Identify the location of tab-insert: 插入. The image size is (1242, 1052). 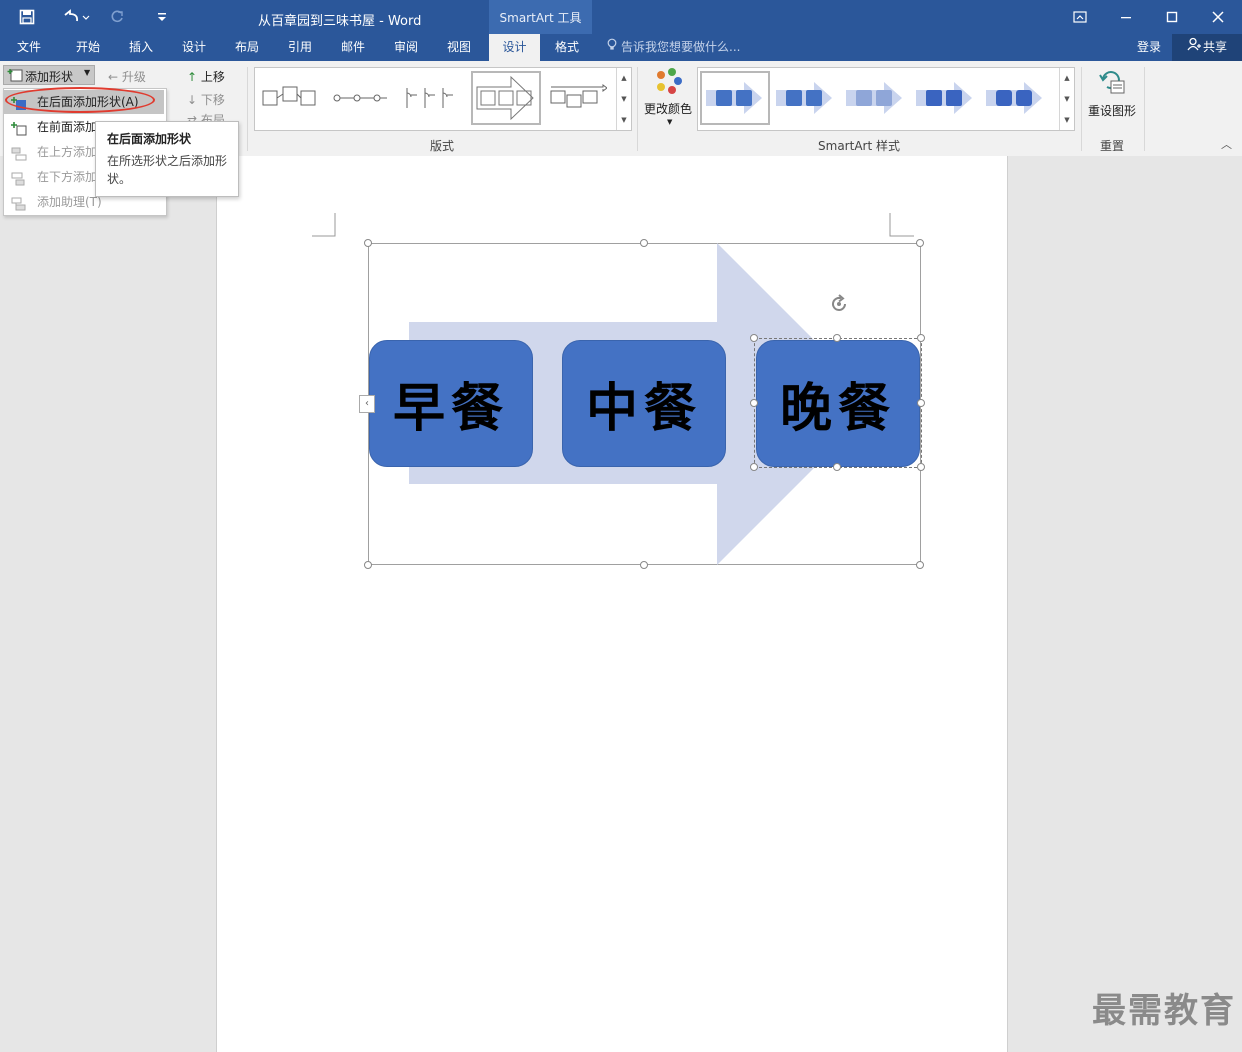
(141, 47).